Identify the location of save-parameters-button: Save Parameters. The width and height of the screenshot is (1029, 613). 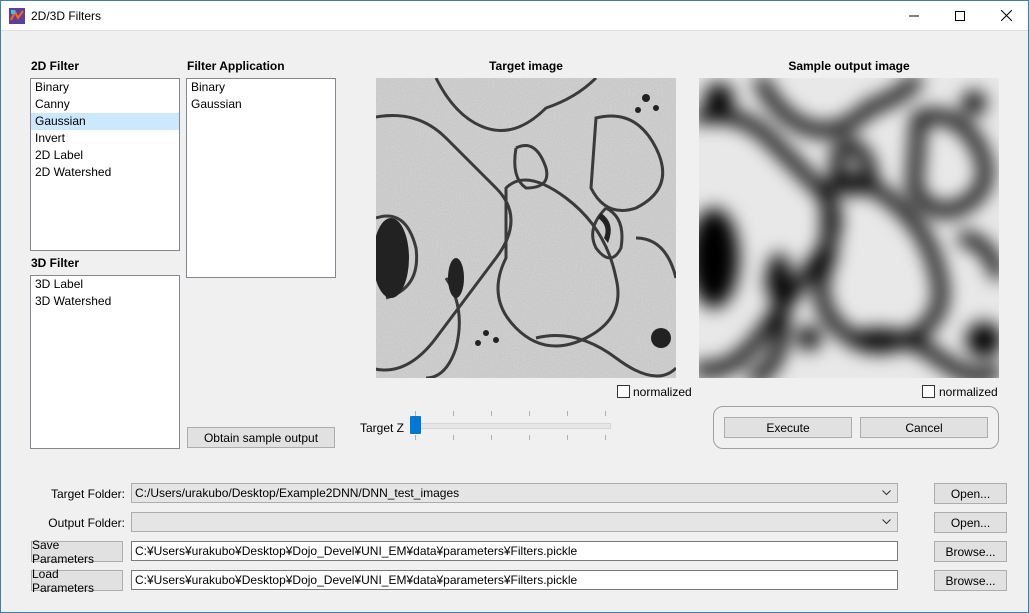
(77, 552).